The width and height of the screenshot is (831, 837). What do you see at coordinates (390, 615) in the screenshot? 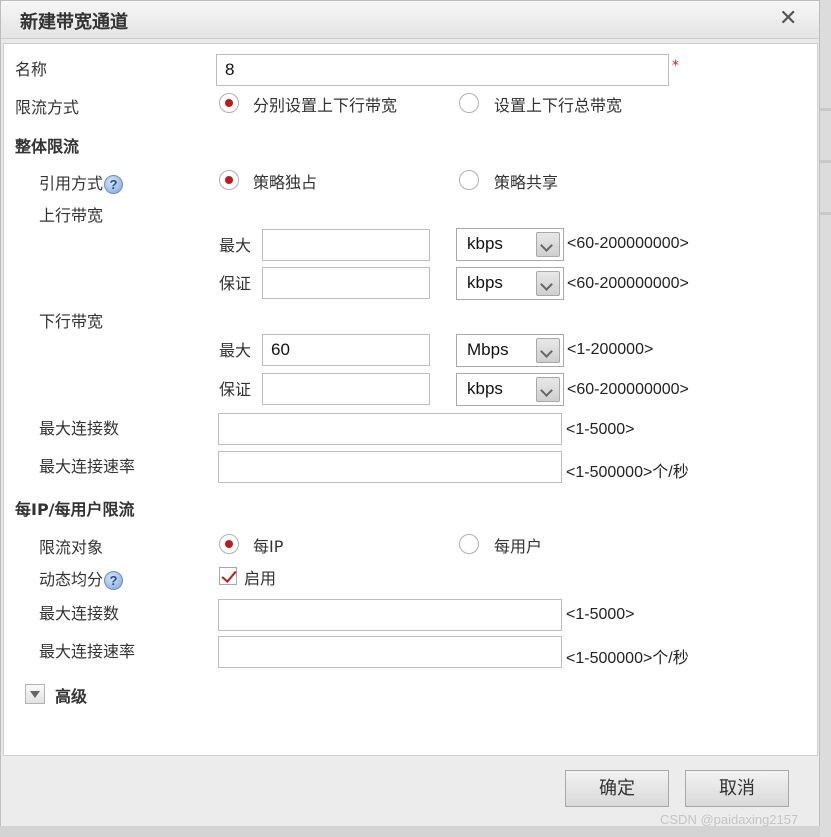
I see `per-ip-max-connections-input` at bounding box center [390, 615].